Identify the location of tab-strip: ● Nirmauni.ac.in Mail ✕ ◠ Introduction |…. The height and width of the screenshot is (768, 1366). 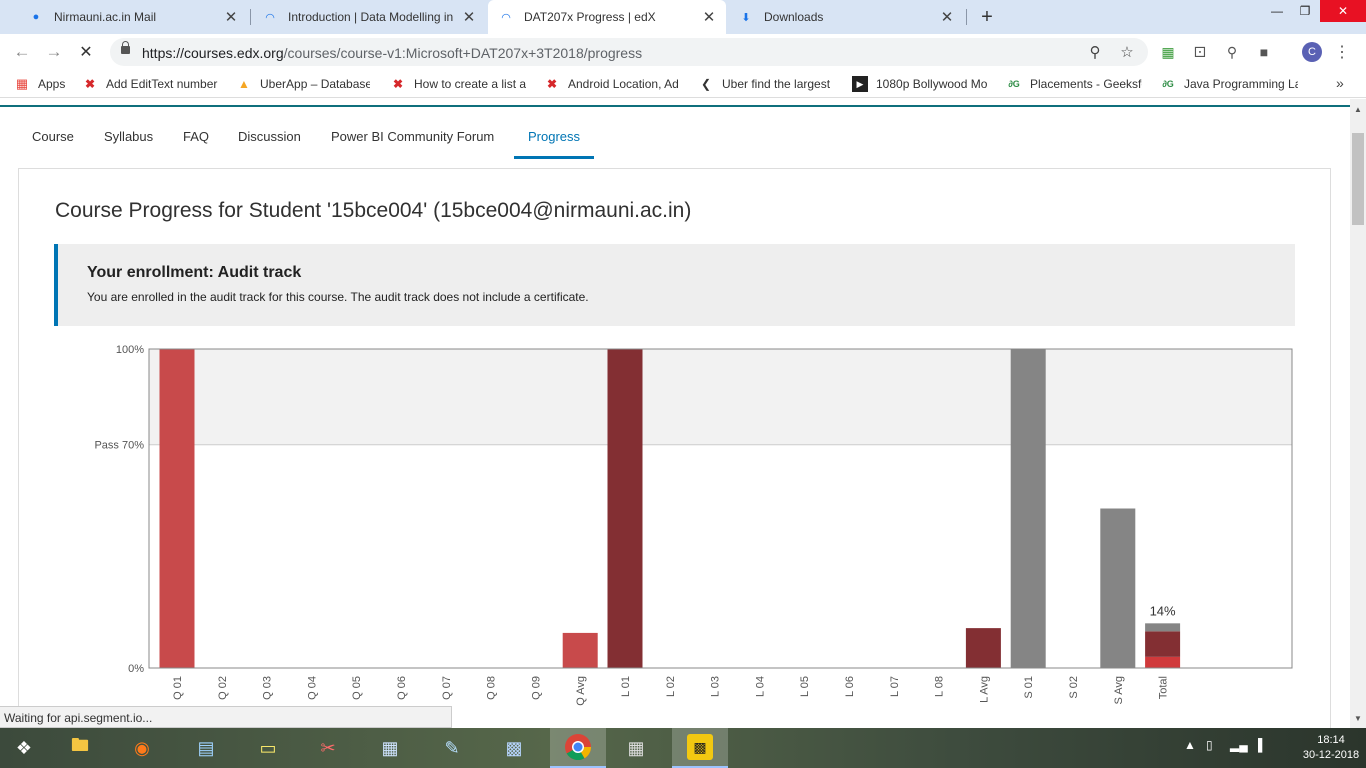
(683, 17).